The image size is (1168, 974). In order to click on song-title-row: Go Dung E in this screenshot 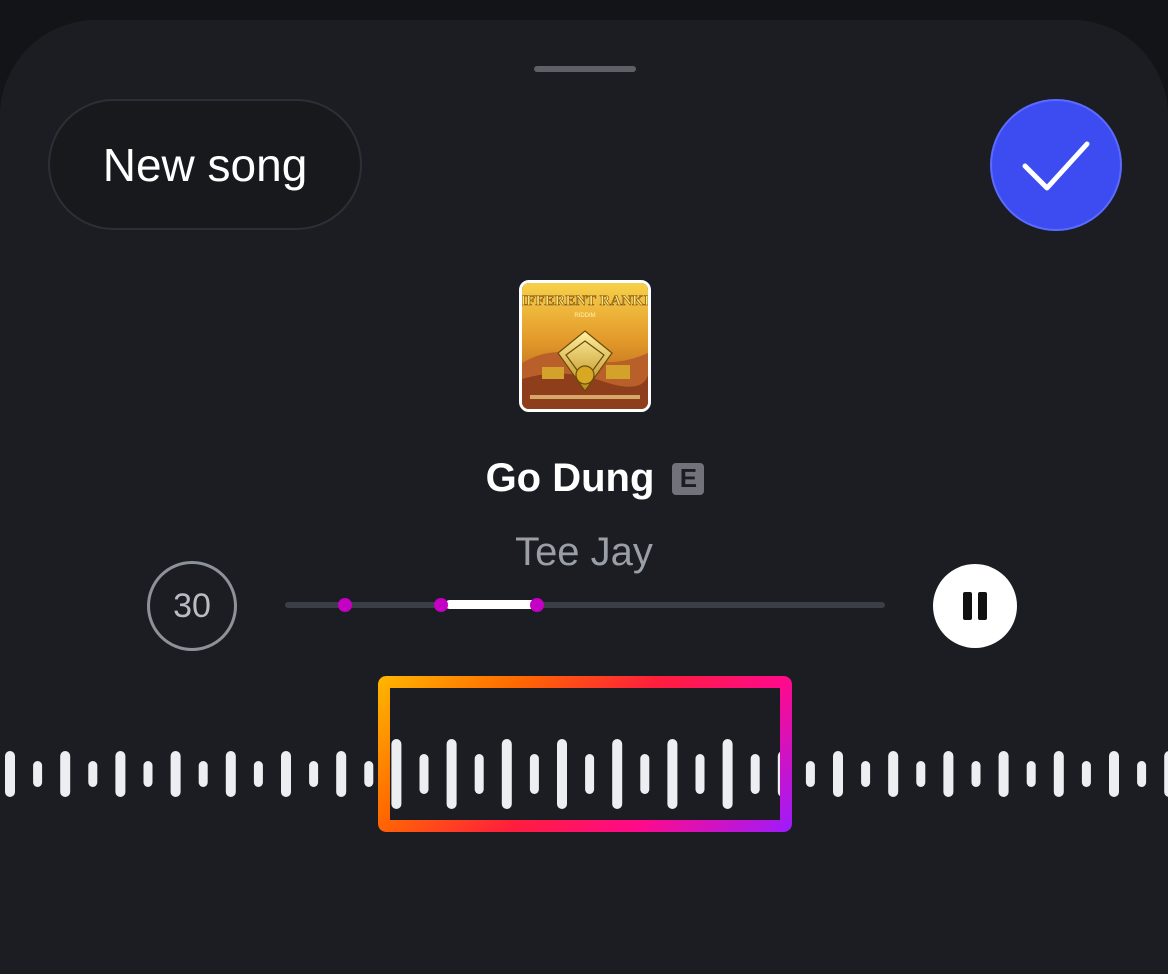, I will do `click(584, 478)`.